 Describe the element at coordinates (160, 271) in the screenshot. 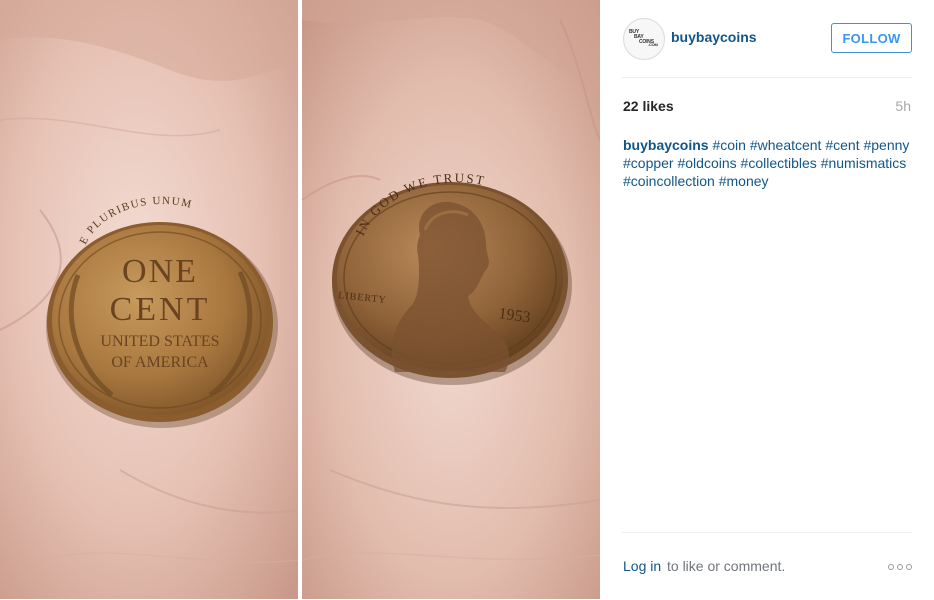

I see `coin-reverse-line1: ONE` at that location.